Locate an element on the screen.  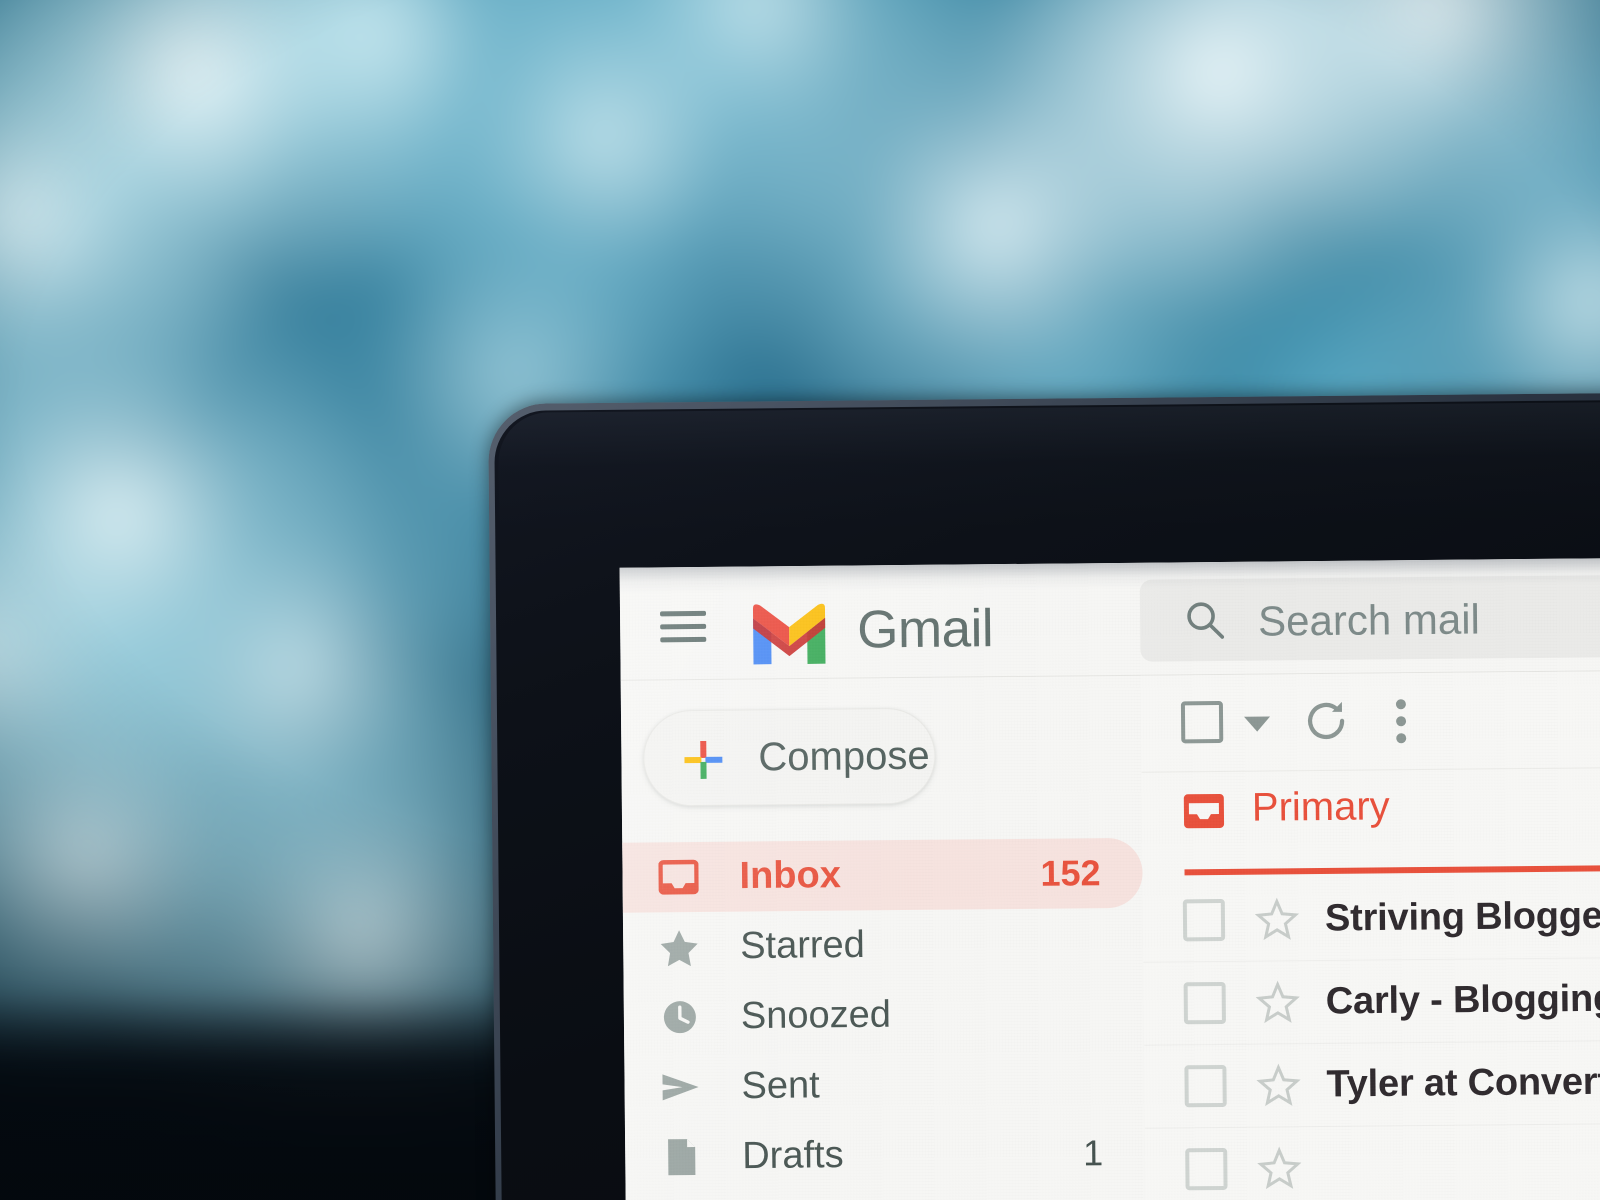
gmail-m-logo-icon is located at coordinates (789, 633).